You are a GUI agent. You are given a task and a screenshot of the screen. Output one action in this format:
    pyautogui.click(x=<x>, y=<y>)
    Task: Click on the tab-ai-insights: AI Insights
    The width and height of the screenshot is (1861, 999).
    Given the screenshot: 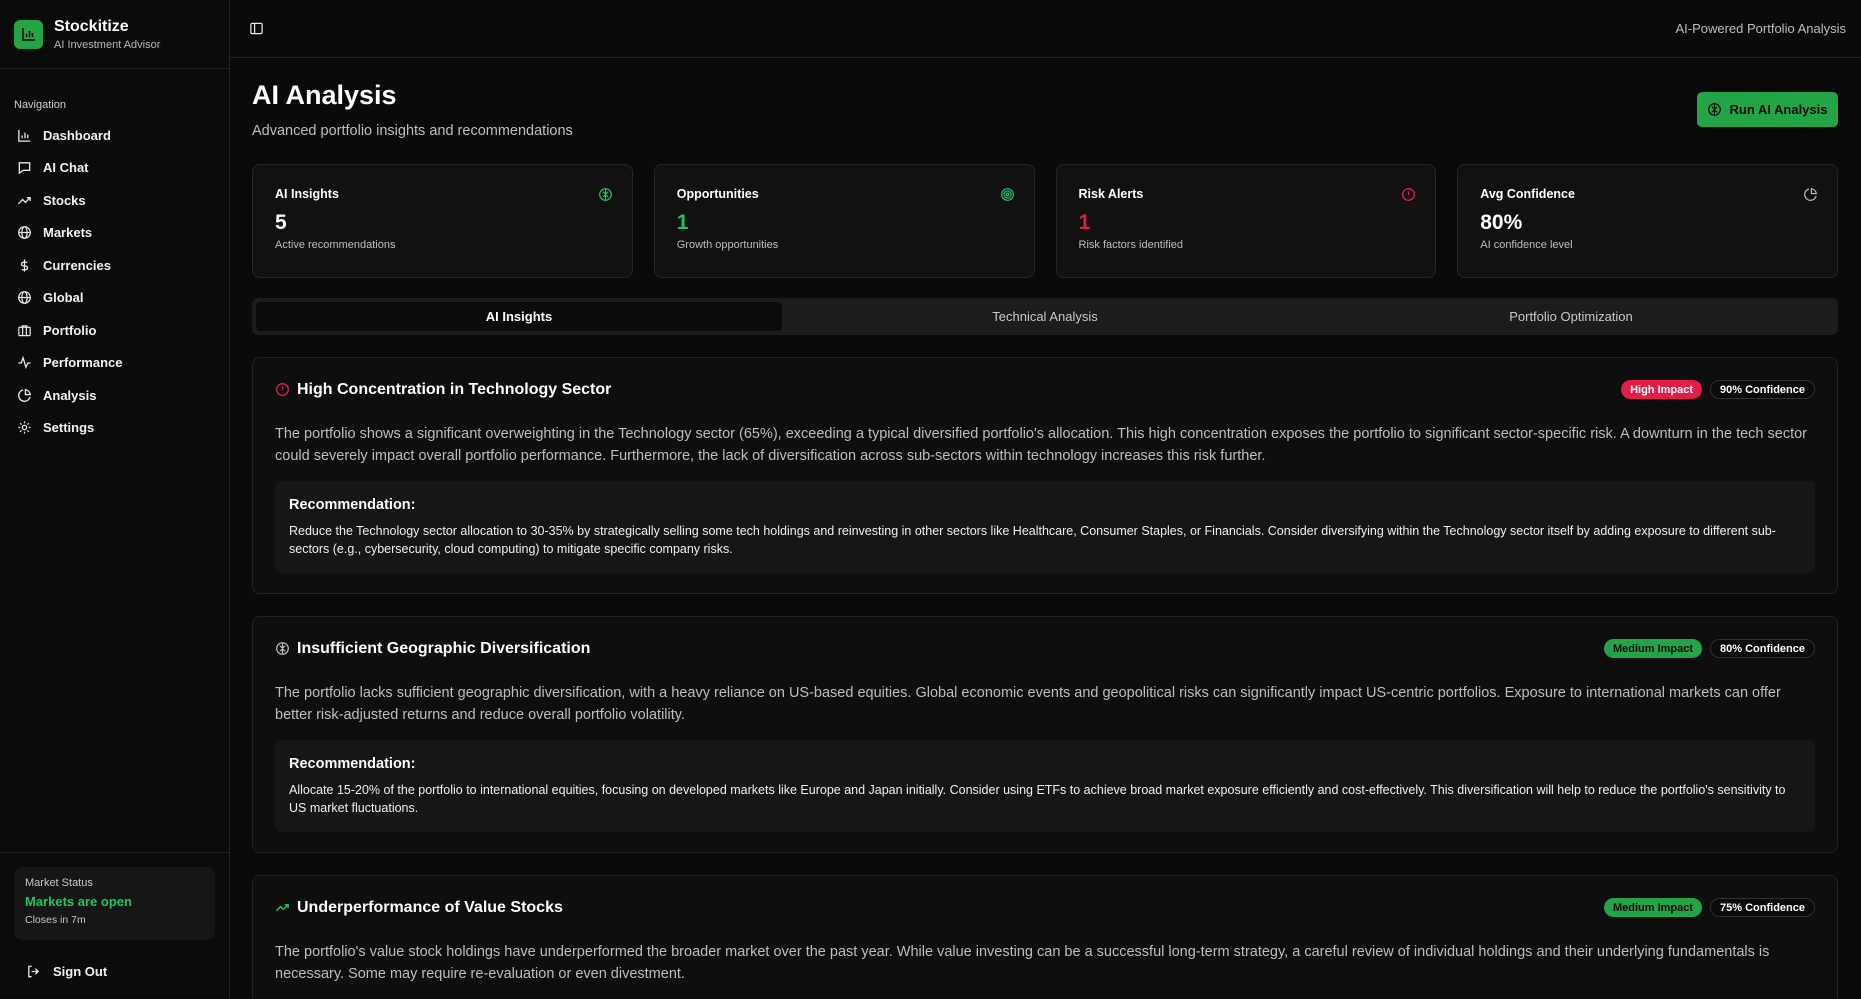 What is the action you would take?
    pyautogui.click(x=519, y=316)
    